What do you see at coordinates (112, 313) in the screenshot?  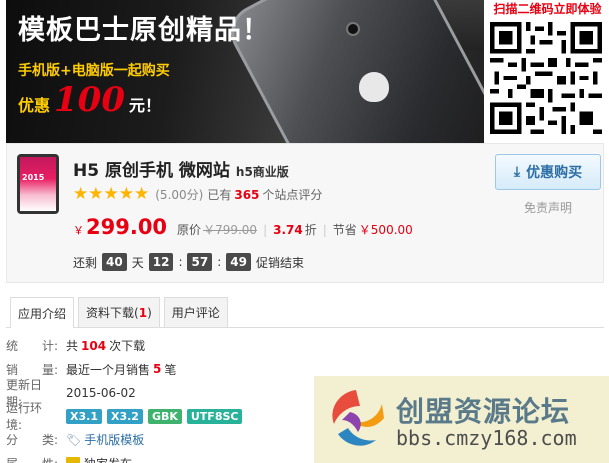 I see `tab-label: 资料下载(` at bounding box center [112, 313].